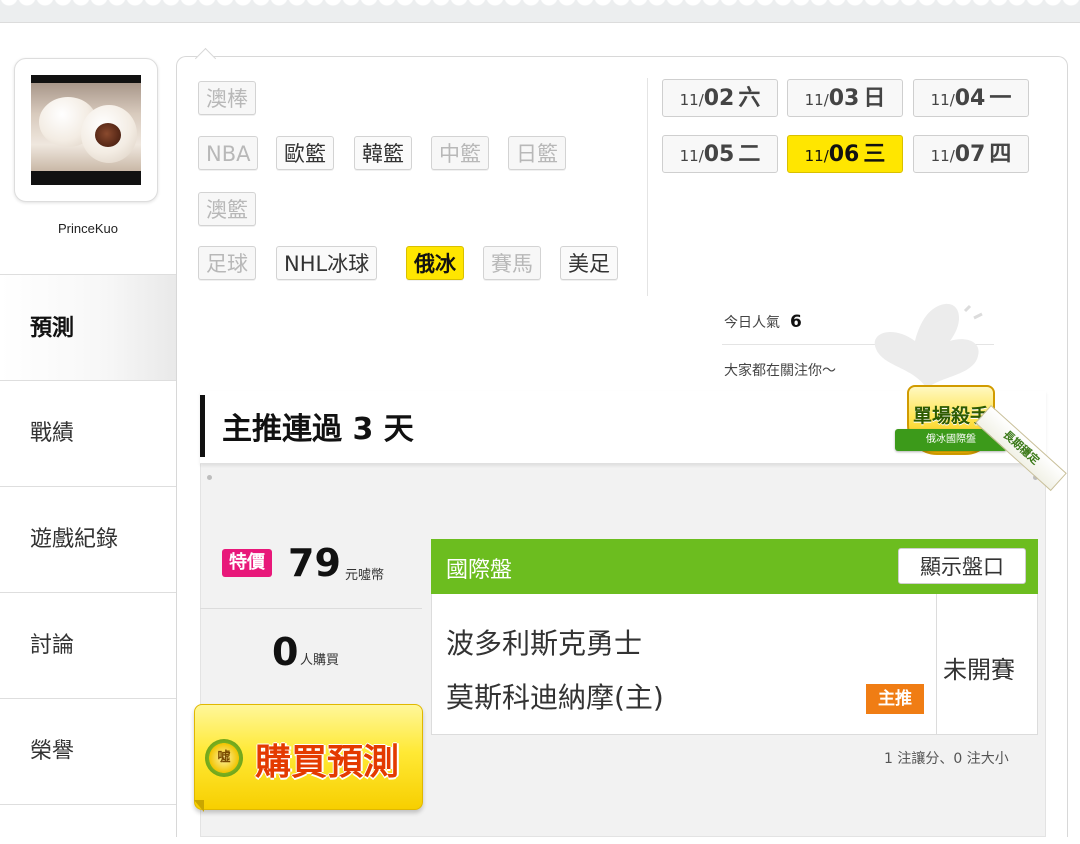  I want to click on date-1104: 11/04 一, so click(971, 98).